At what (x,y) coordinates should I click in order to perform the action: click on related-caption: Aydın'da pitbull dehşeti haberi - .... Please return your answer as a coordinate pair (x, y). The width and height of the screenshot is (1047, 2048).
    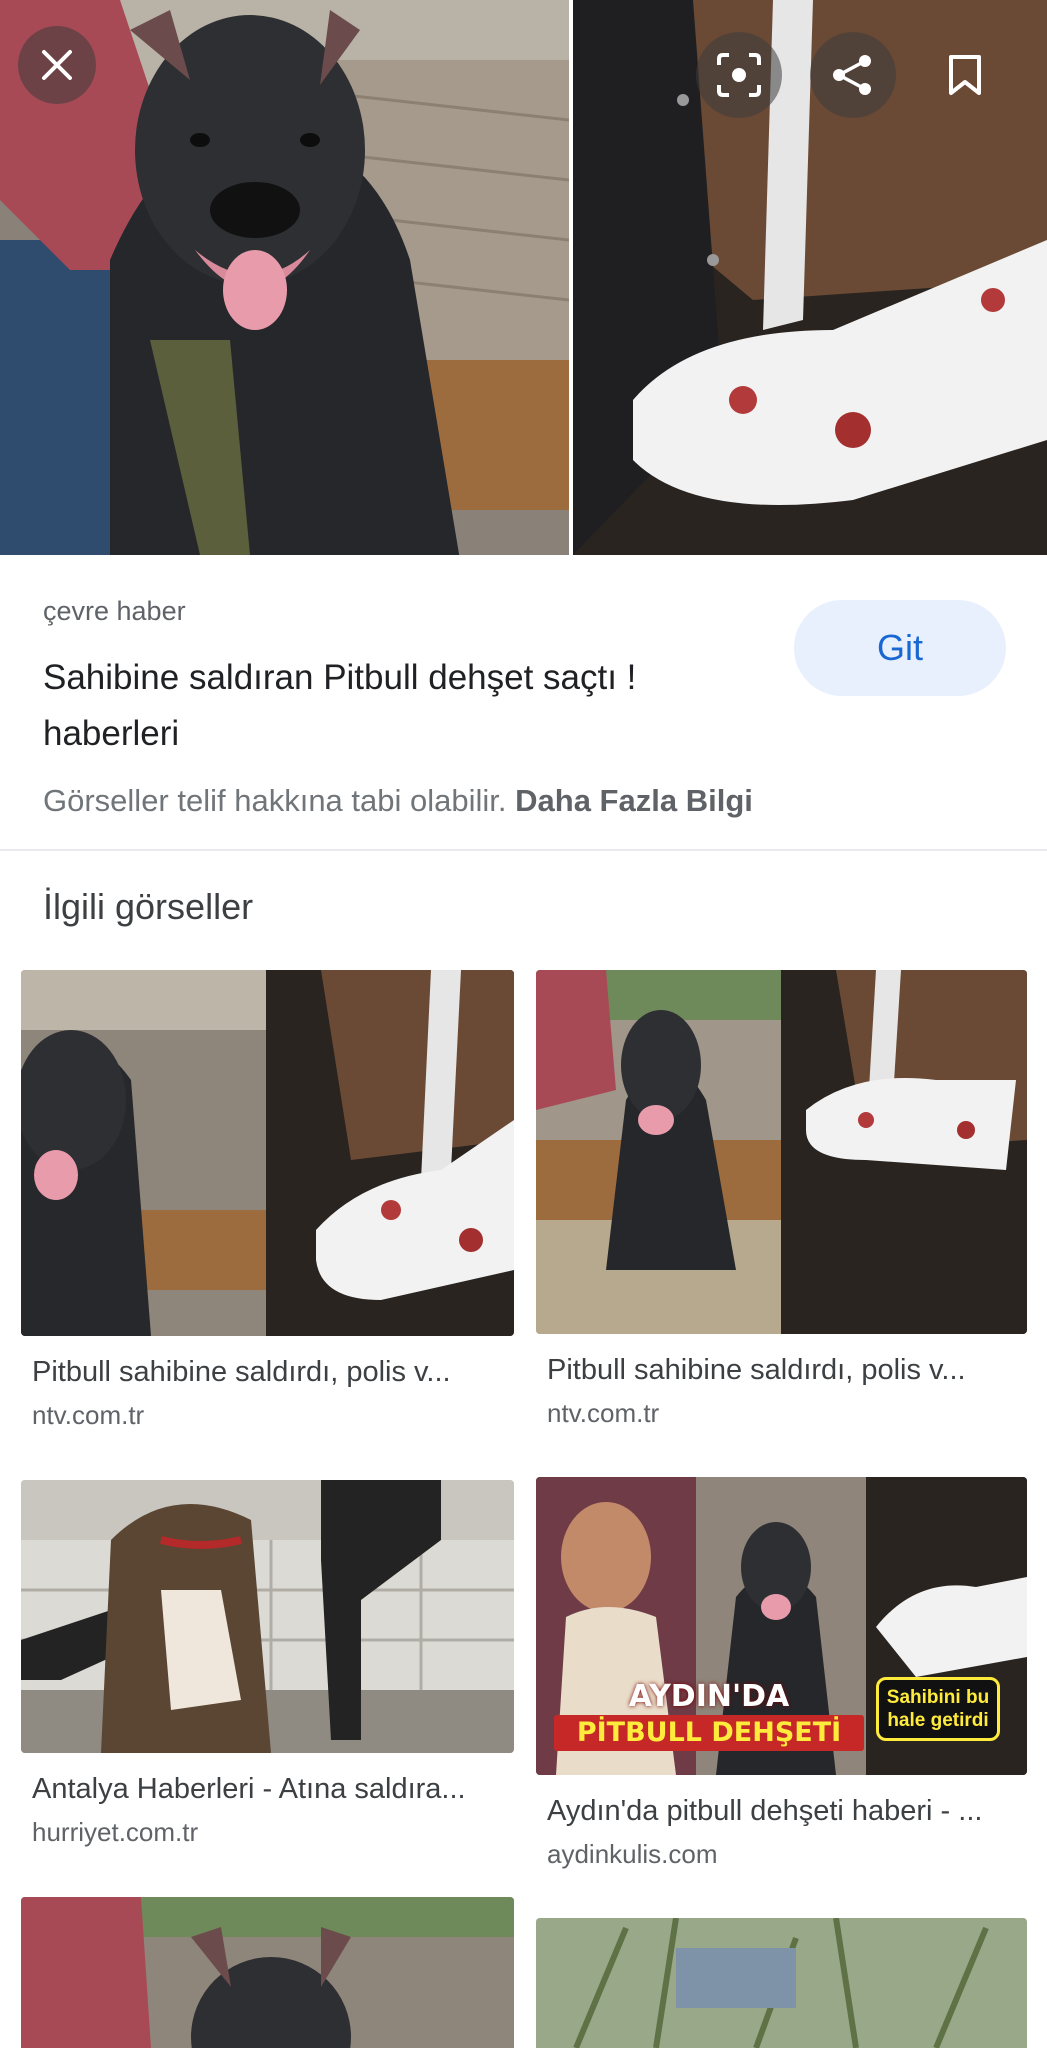
    Looking at the image, I should click on (782, 1811).